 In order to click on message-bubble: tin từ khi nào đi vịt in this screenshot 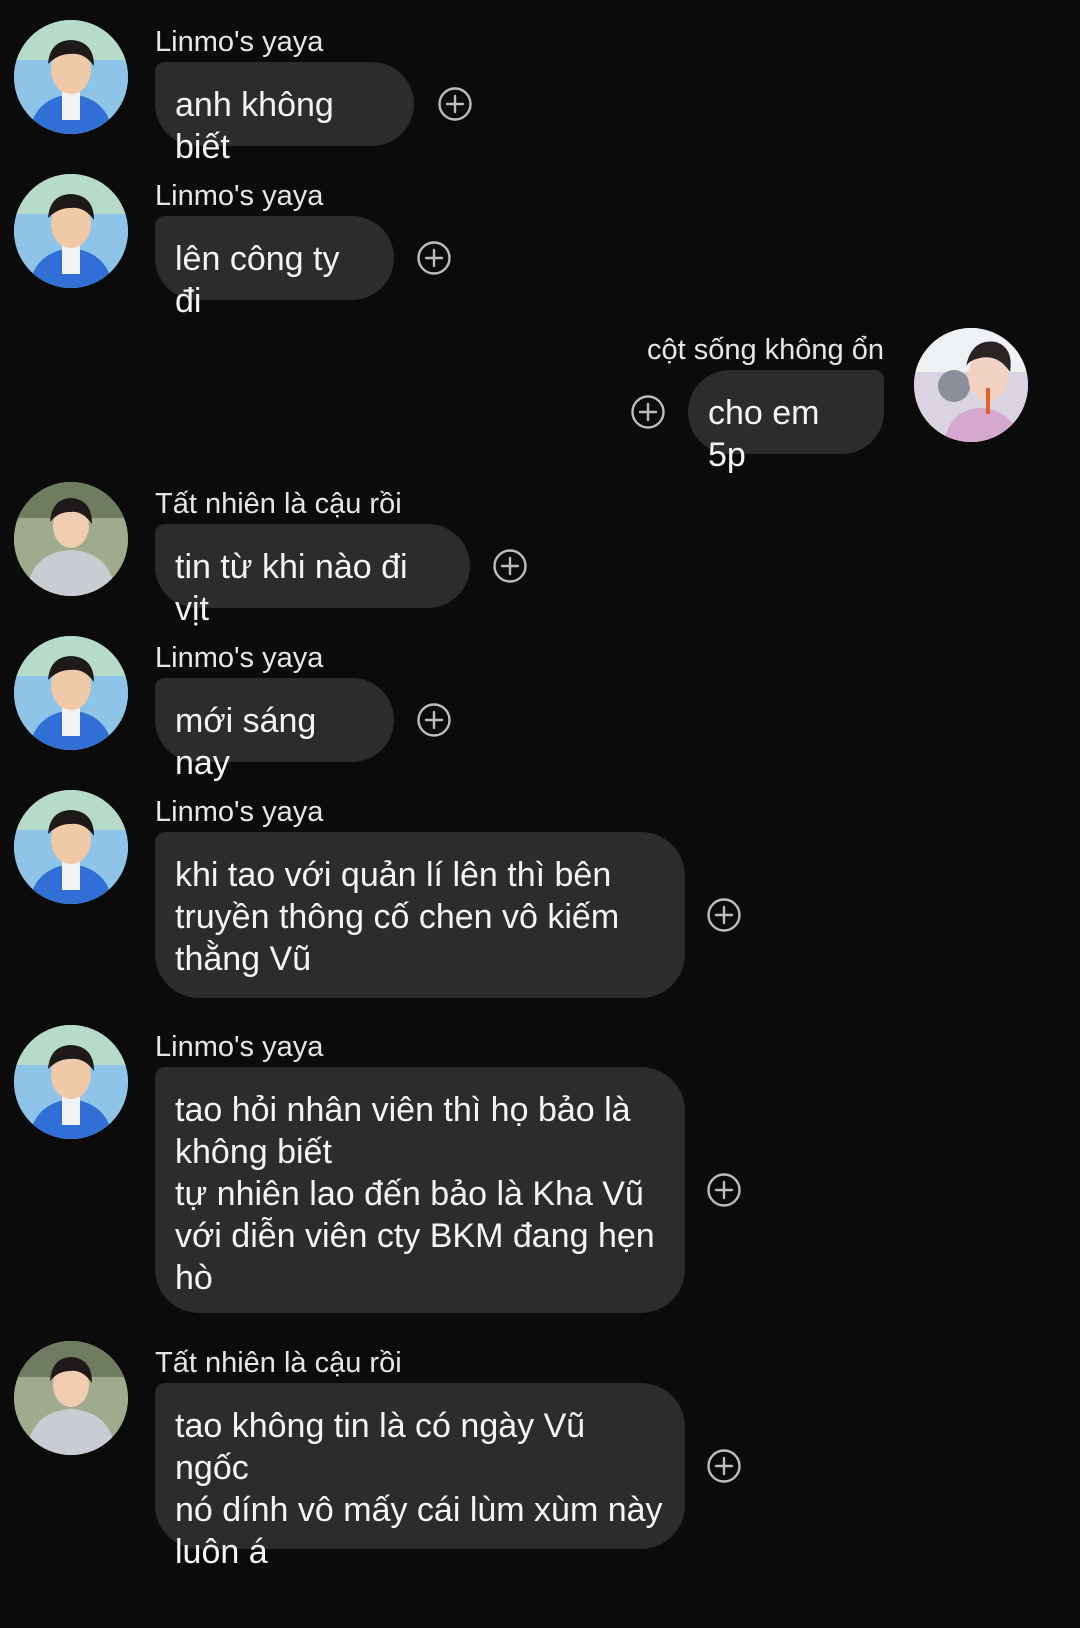, I will do `click(312, 576)`.